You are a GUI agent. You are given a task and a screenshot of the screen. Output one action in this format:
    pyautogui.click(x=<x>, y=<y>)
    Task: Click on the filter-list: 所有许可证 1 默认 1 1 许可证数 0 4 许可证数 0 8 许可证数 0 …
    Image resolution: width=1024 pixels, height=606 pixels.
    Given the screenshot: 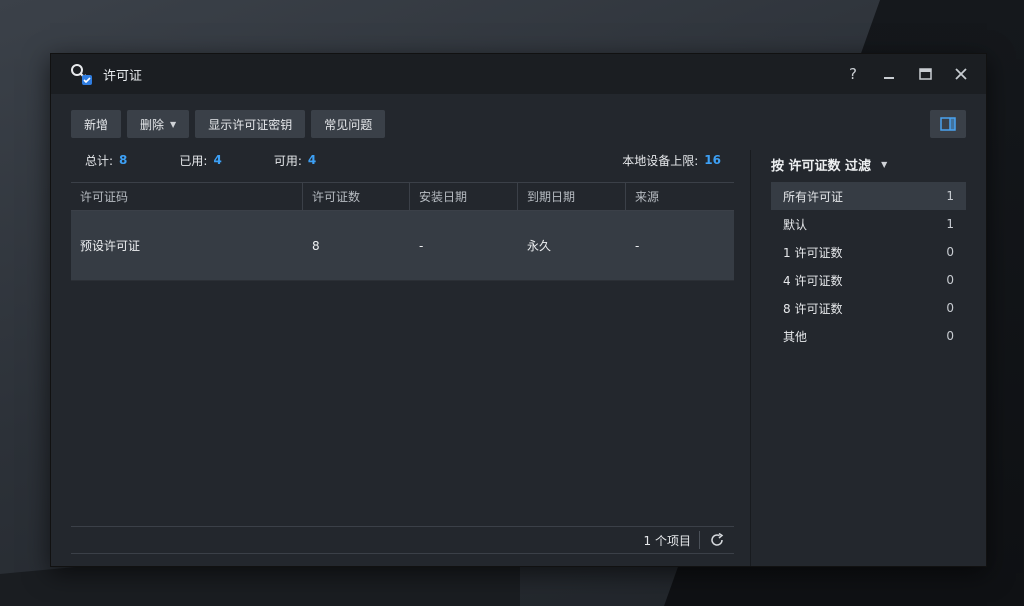 What is the action you would take?
    pyautogui.click(x=868, y=266)
    